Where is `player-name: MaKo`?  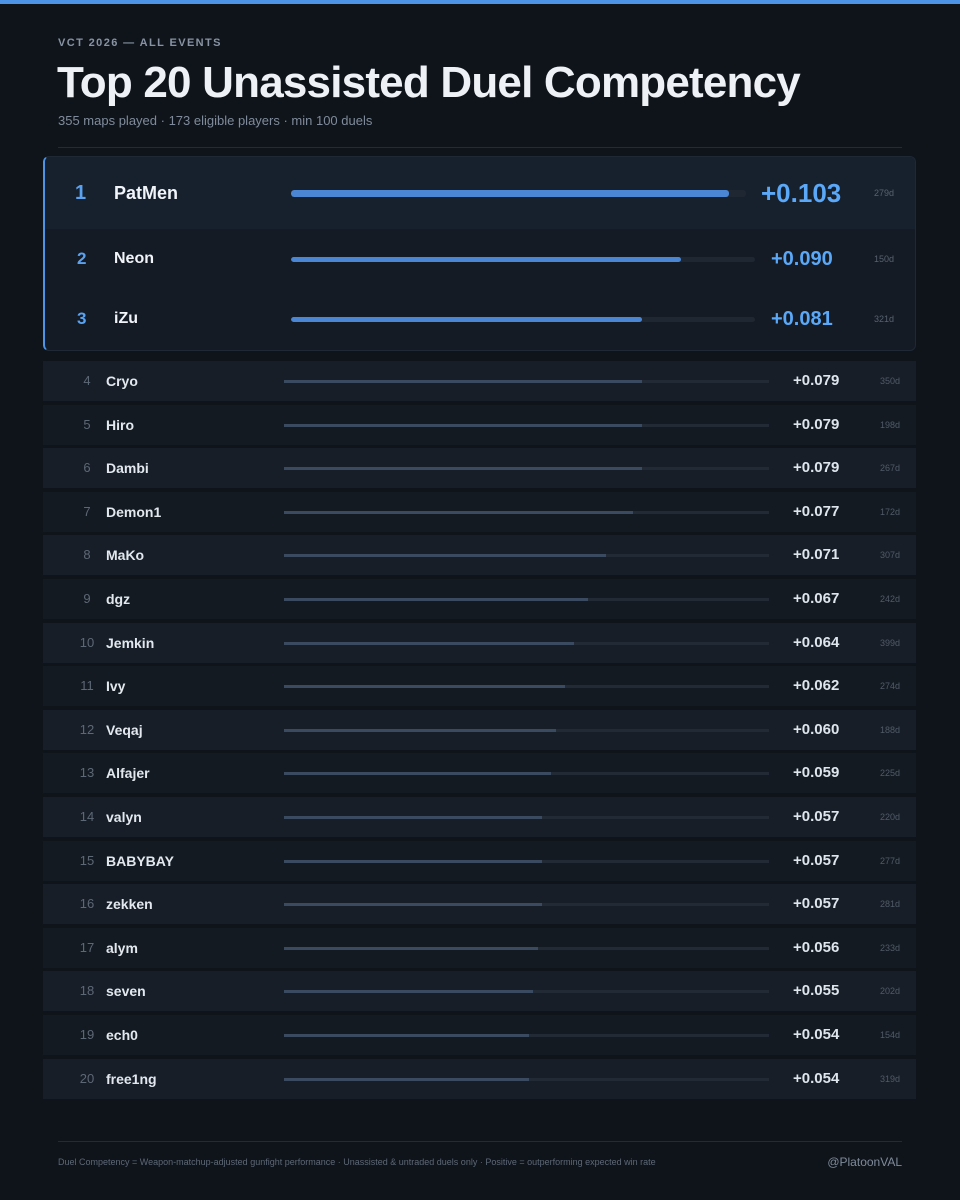 player-name: MaKo is located at coordinates (125, 555).